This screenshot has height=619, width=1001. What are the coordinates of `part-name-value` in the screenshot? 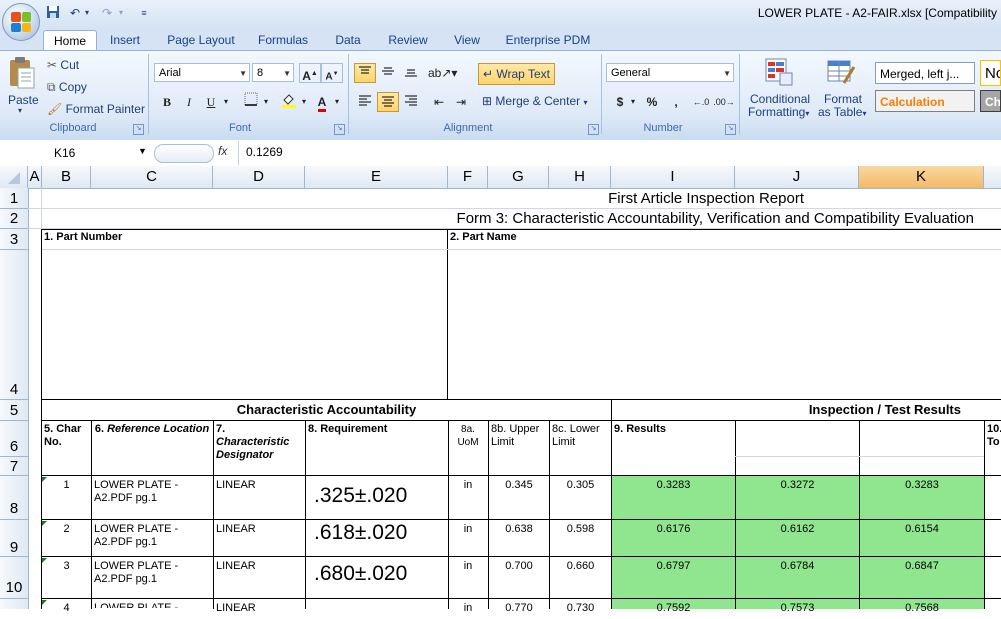 It's located at (724, 324).